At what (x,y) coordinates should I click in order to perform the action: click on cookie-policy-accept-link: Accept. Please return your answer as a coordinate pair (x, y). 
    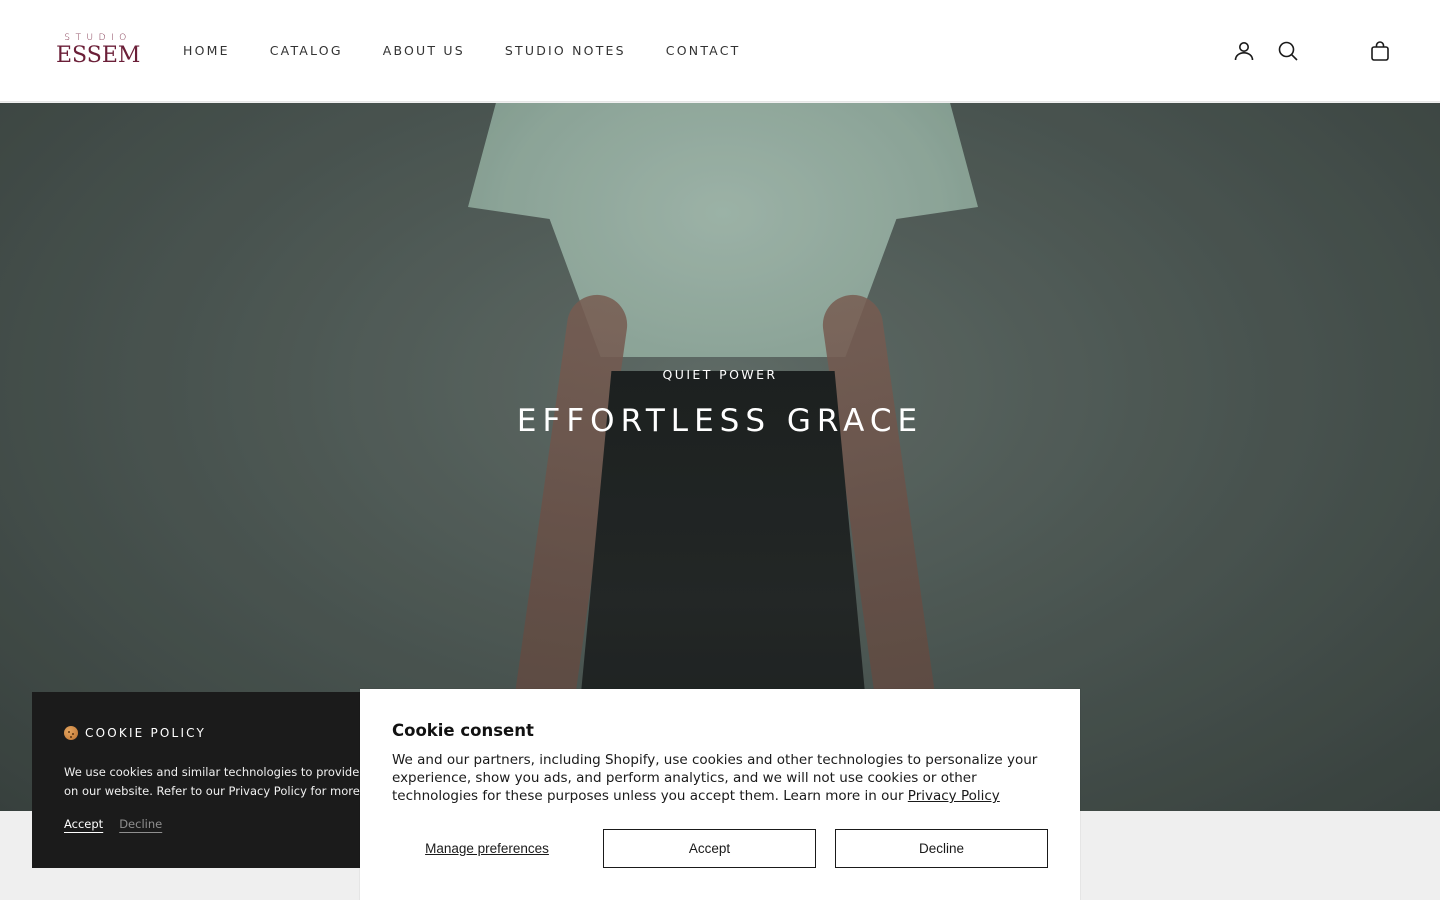
    Looking at the image, I should click on (83, 824).